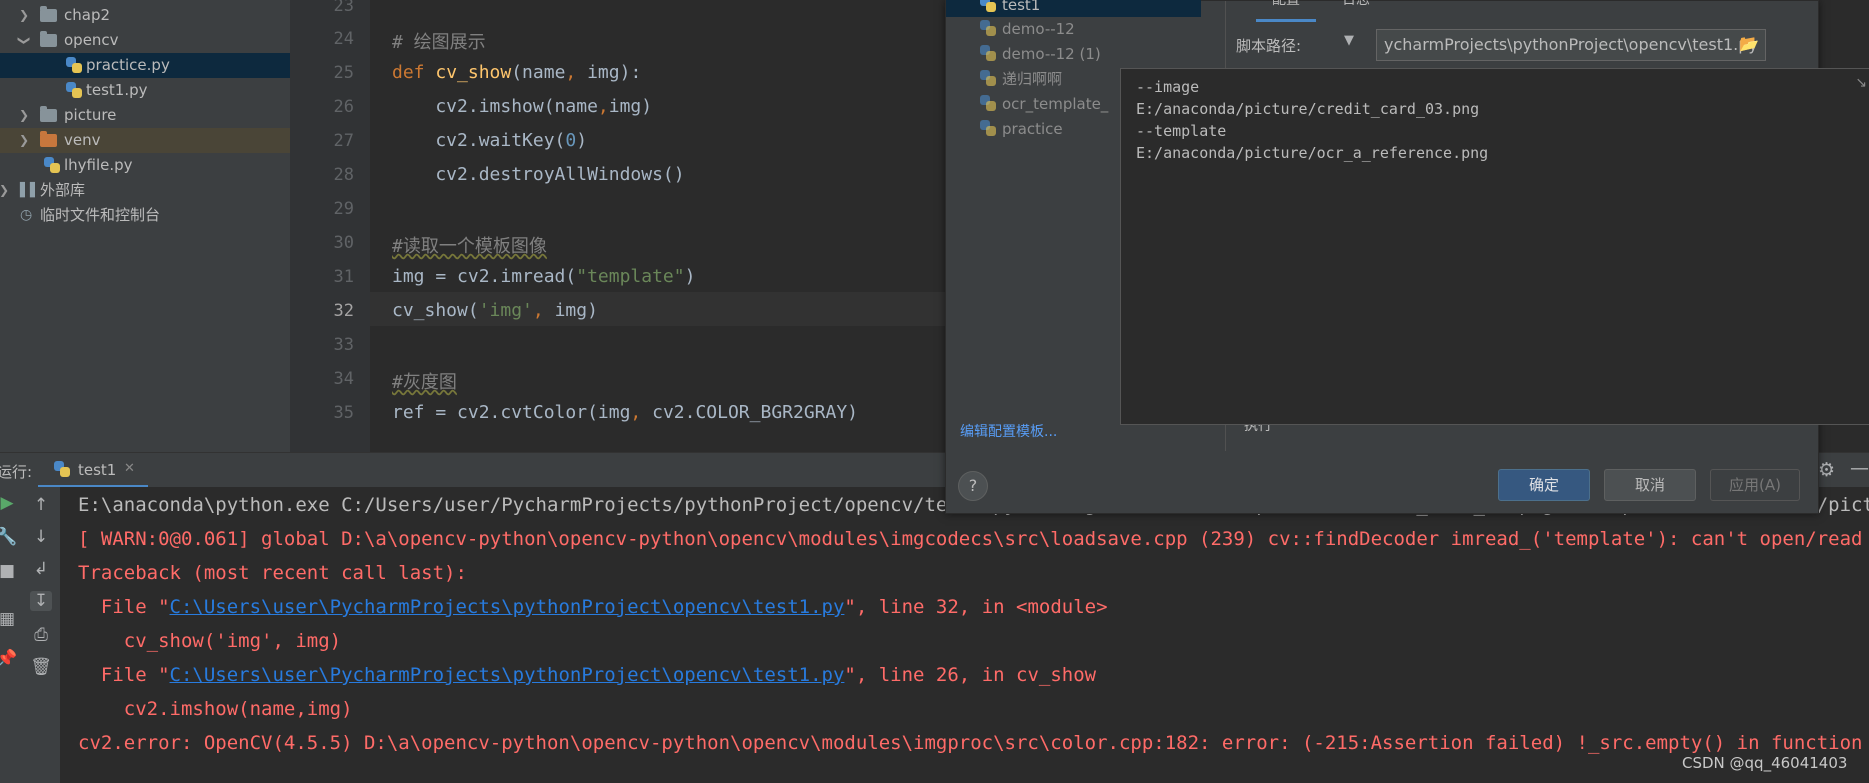  I want to click on ok-button: 确定, so click(1544, 485).